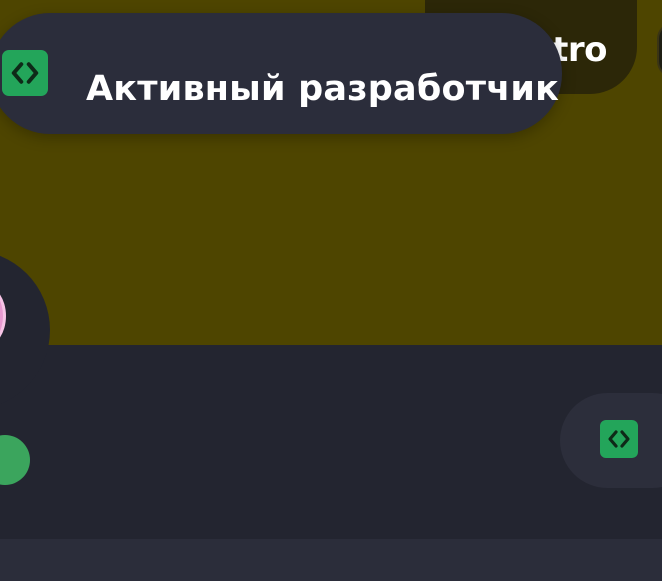 The height and width of the screenshot is (581, 662). I want to click on badge-list, so click(611, 440).